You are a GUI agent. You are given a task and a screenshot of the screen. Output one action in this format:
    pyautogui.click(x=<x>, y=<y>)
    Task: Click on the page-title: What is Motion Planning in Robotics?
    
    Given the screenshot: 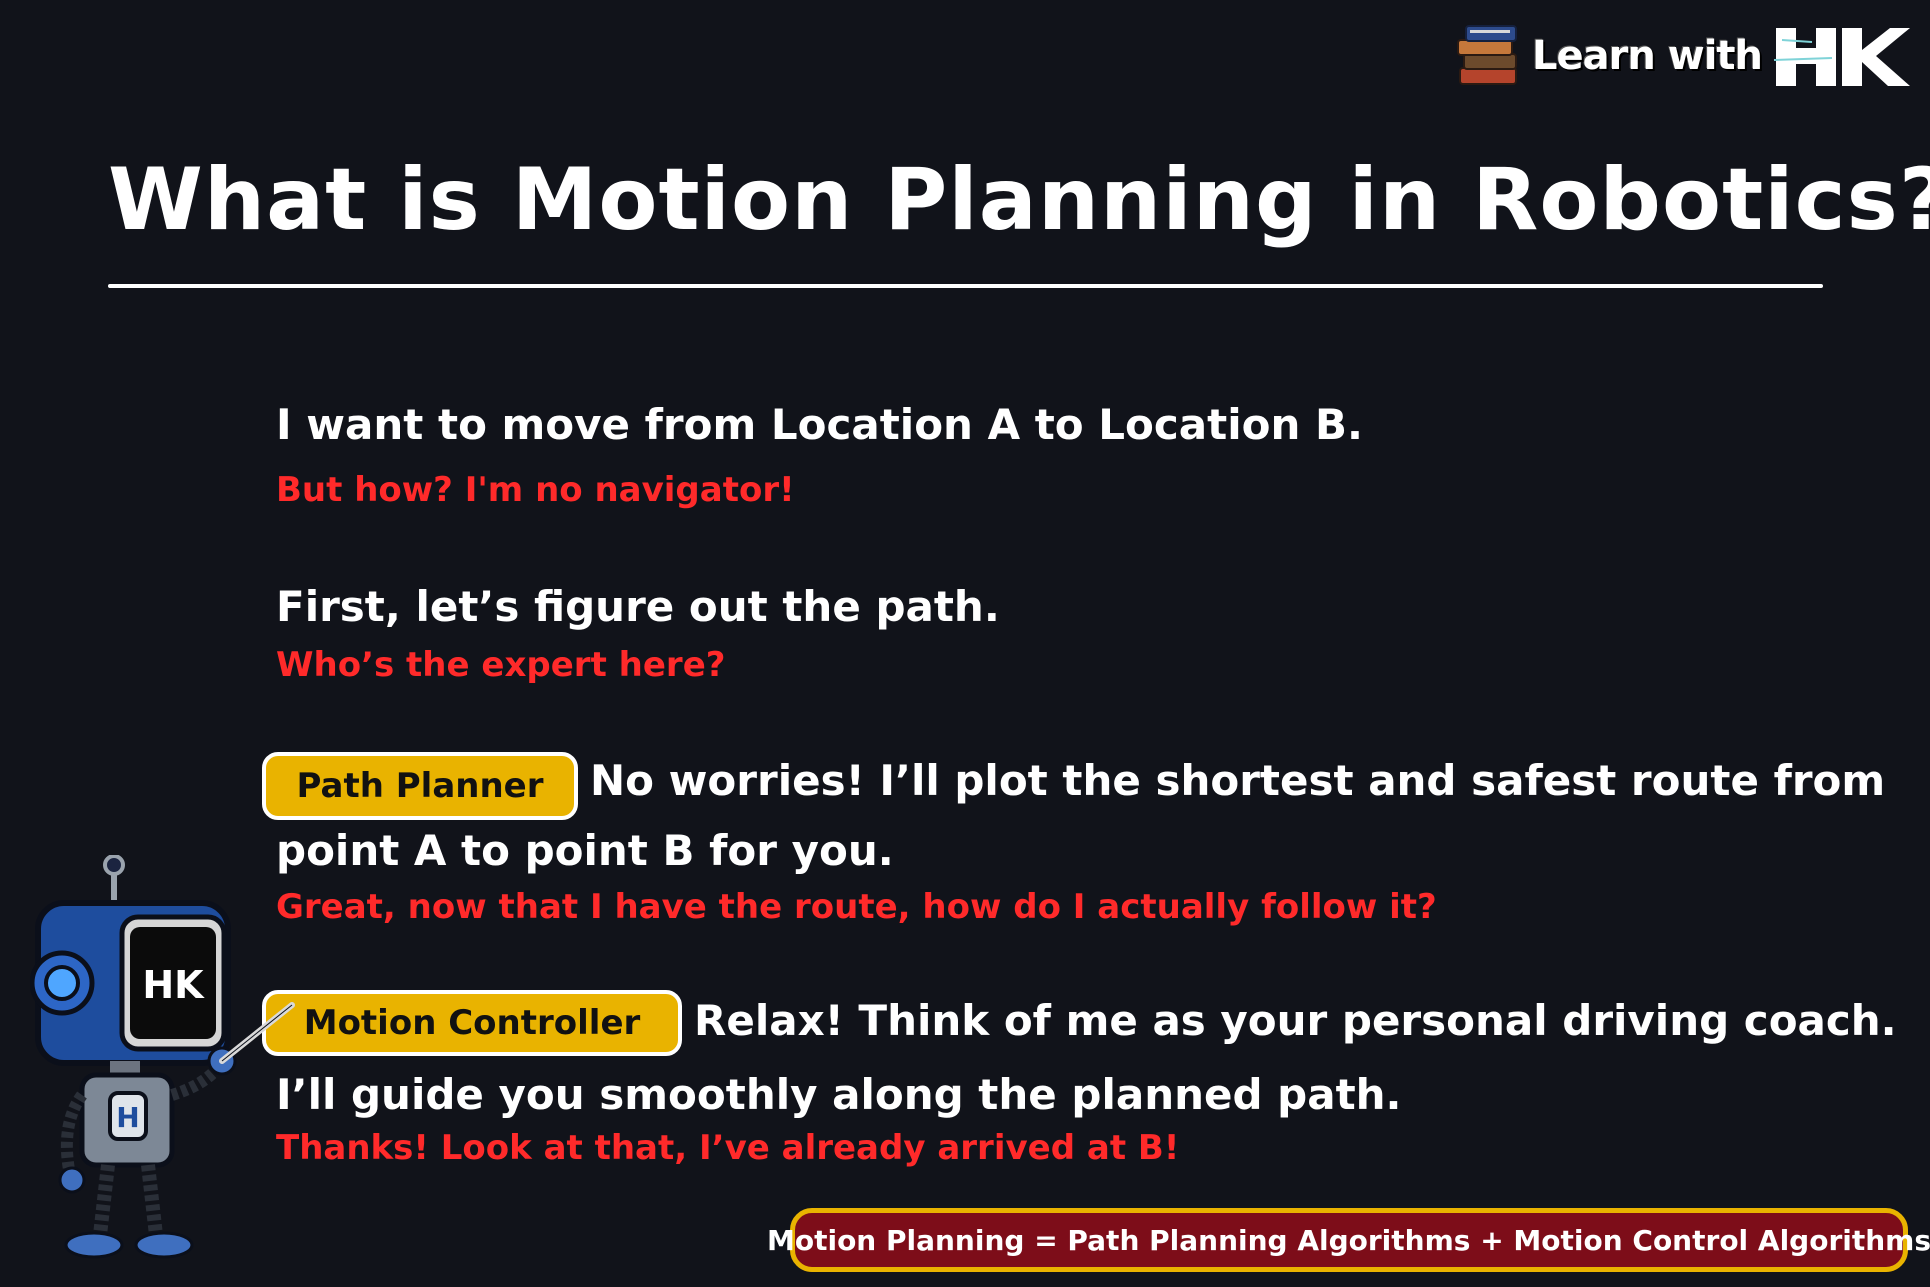 What is the action you would take?
    pyautogui.click(x=1019, y=200)
    